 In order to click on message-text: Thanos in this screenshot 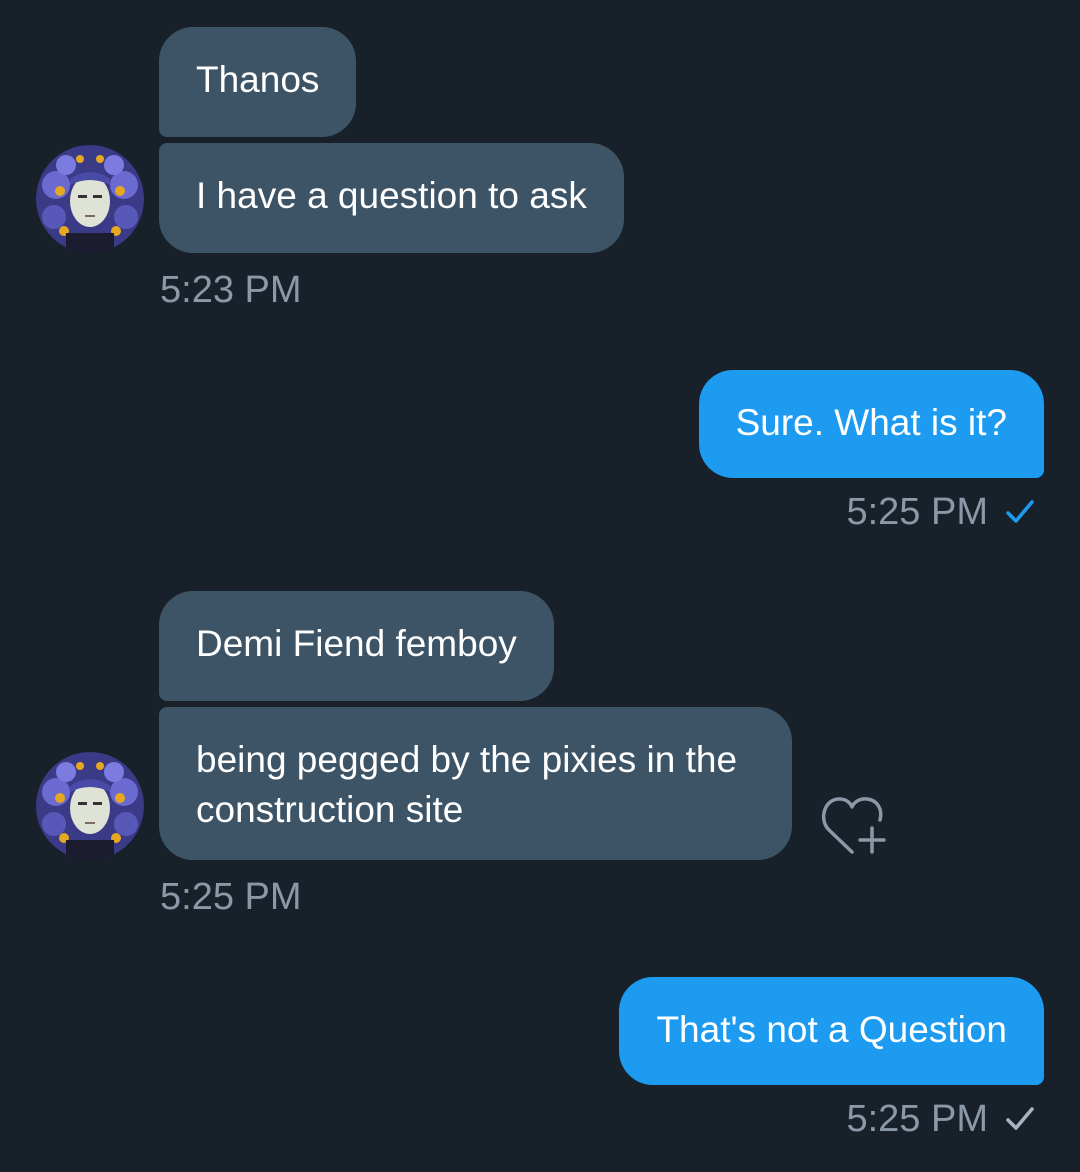, I will do `click(258, 79)`.